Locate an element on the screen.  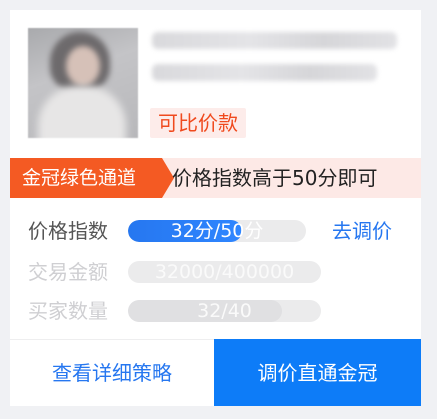
buyer-count-label: 买家数量 is located at coordinates (68, 311).